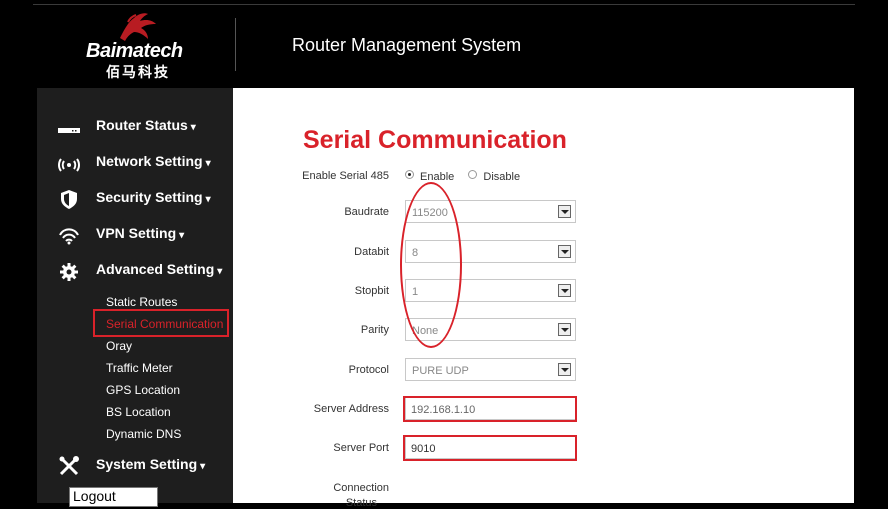  What do you see at coordinates (143, 434) in the screenshot?
I see `sub-item-dynamic-dns: Dynamic DNS` at bounding box center [143, 434].